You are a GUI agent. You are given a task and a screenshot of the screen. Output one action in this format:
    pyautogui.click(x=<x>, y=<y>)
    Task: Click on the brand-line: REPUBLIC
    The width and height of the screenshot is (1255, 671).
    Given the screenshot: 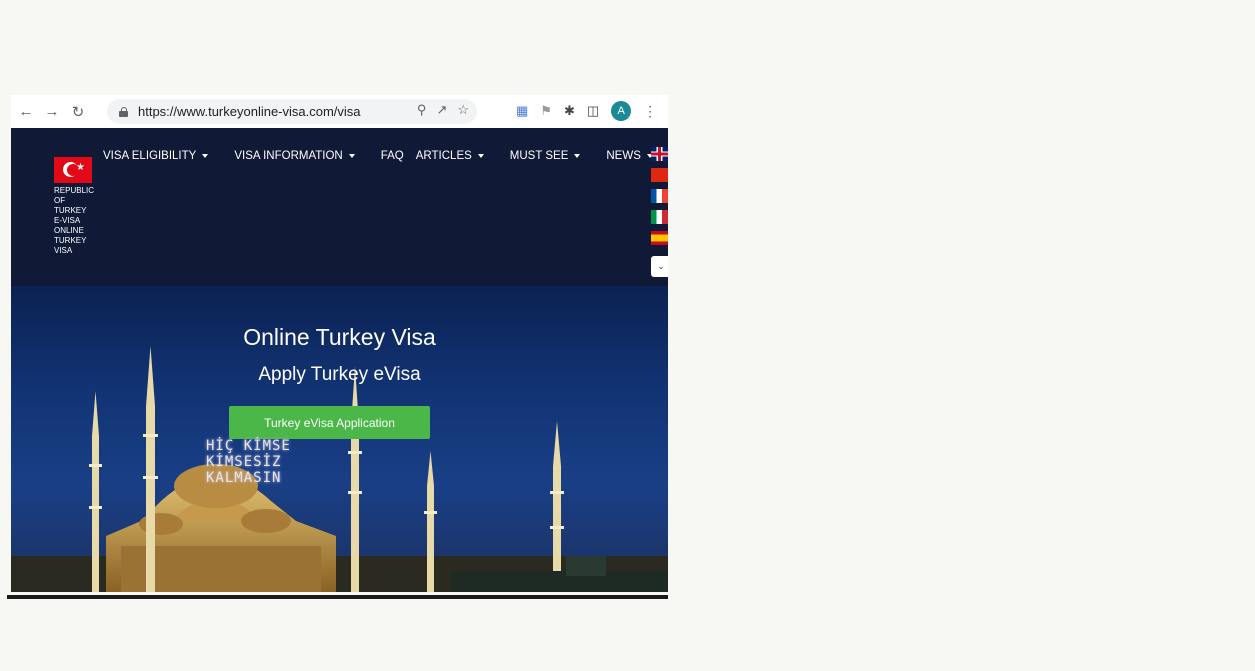 What is the action you would take?
    pyautogui.click(x=74, y=190)
    